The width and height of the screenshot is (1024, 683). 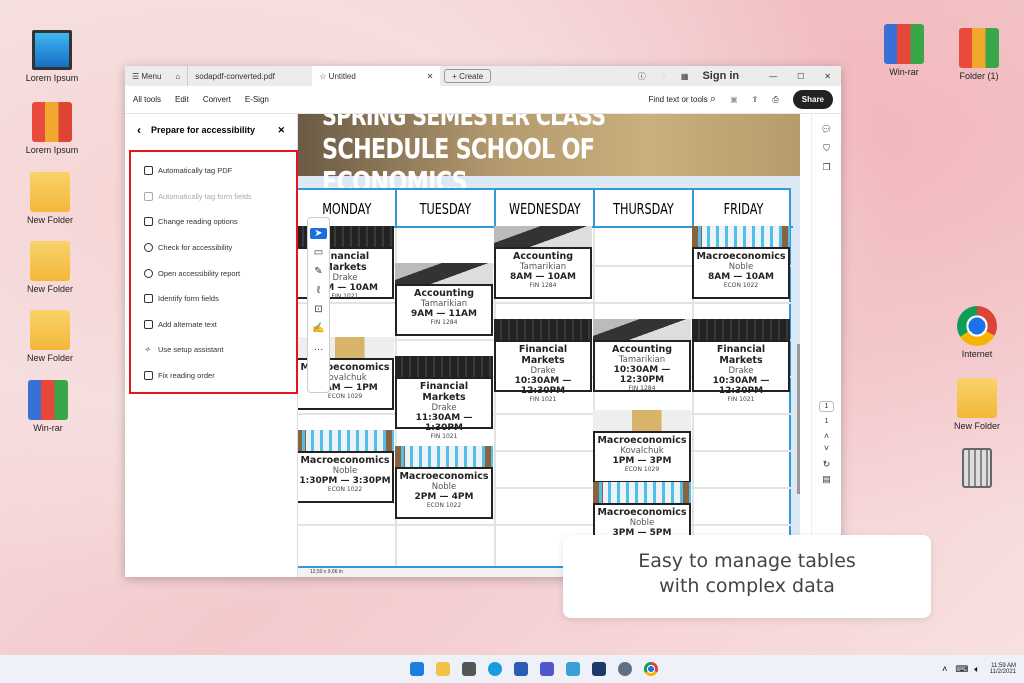 I want to click on class-image, so click(x=543, y=236).